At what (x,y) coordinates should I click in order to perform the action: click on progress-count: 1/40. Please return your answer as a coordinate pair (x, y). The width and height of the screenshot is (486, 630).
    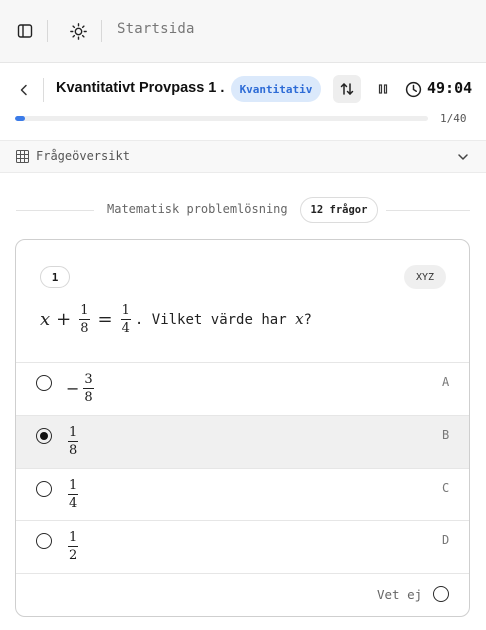
    Looking at the image, I should click on (453, 118).